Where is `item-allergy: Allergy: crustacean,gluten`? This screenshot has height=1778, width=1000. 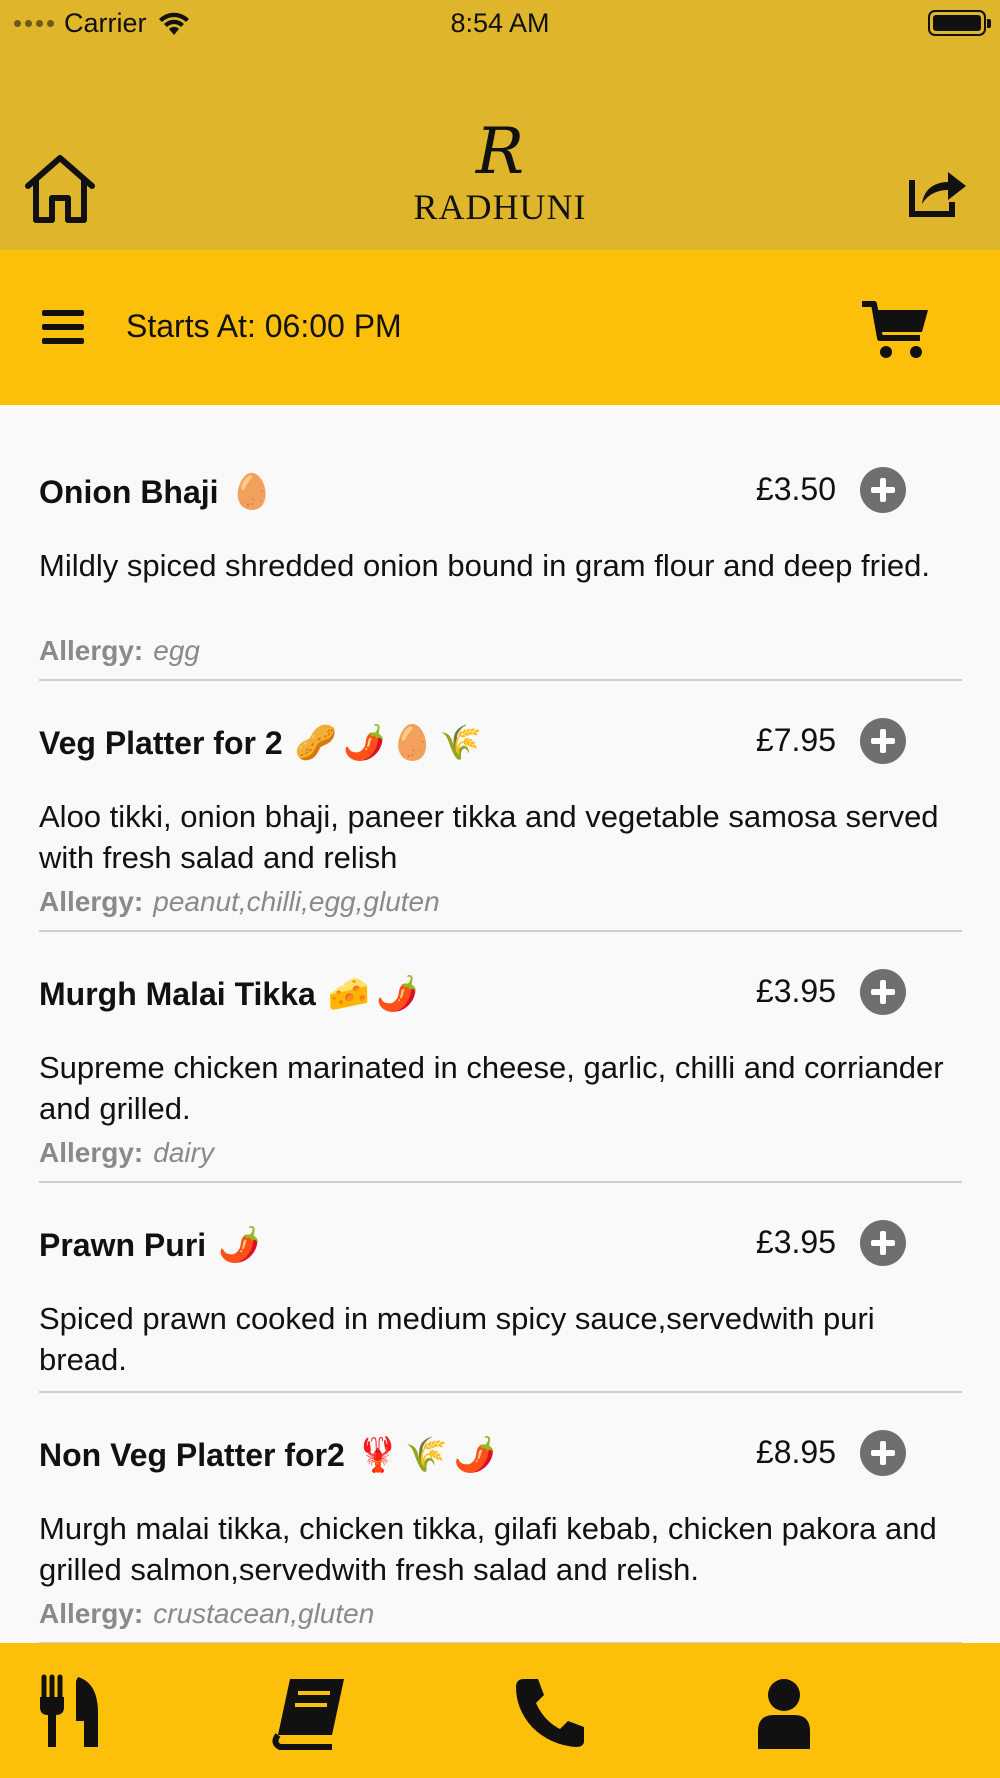
item-allergy: Allergy: crustacean,gluten is located at coordinates (206, 1614).